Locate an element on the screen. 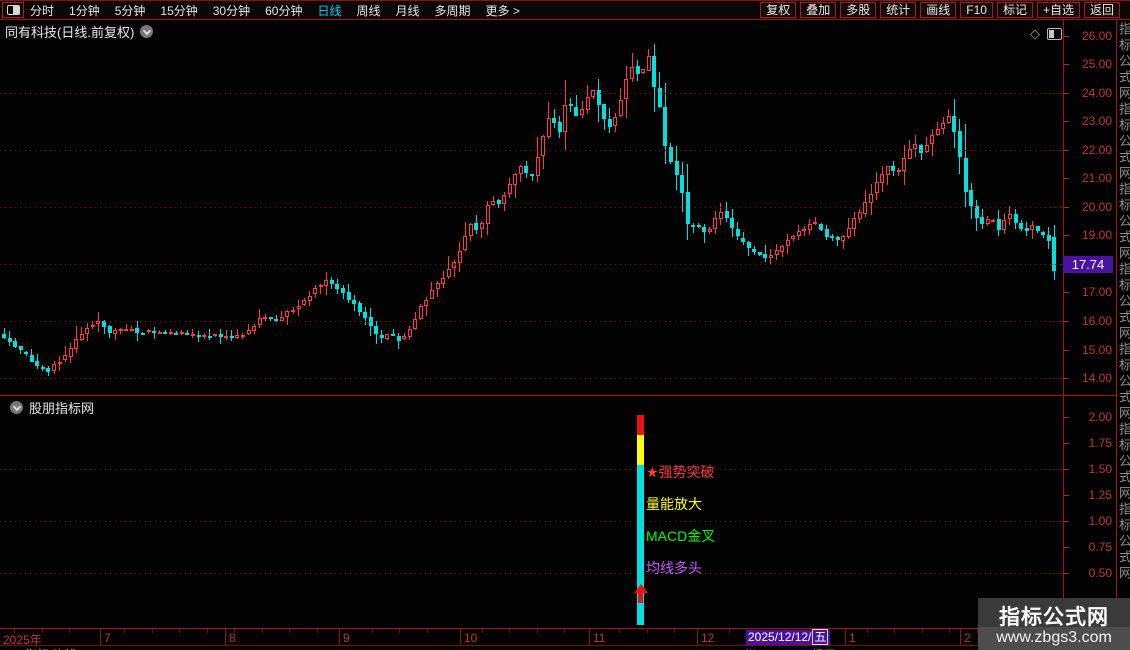 Image resolution: width=1130 pixels, height=650 pixels. buy-arrow-icon is located at coordinates (640, 597).